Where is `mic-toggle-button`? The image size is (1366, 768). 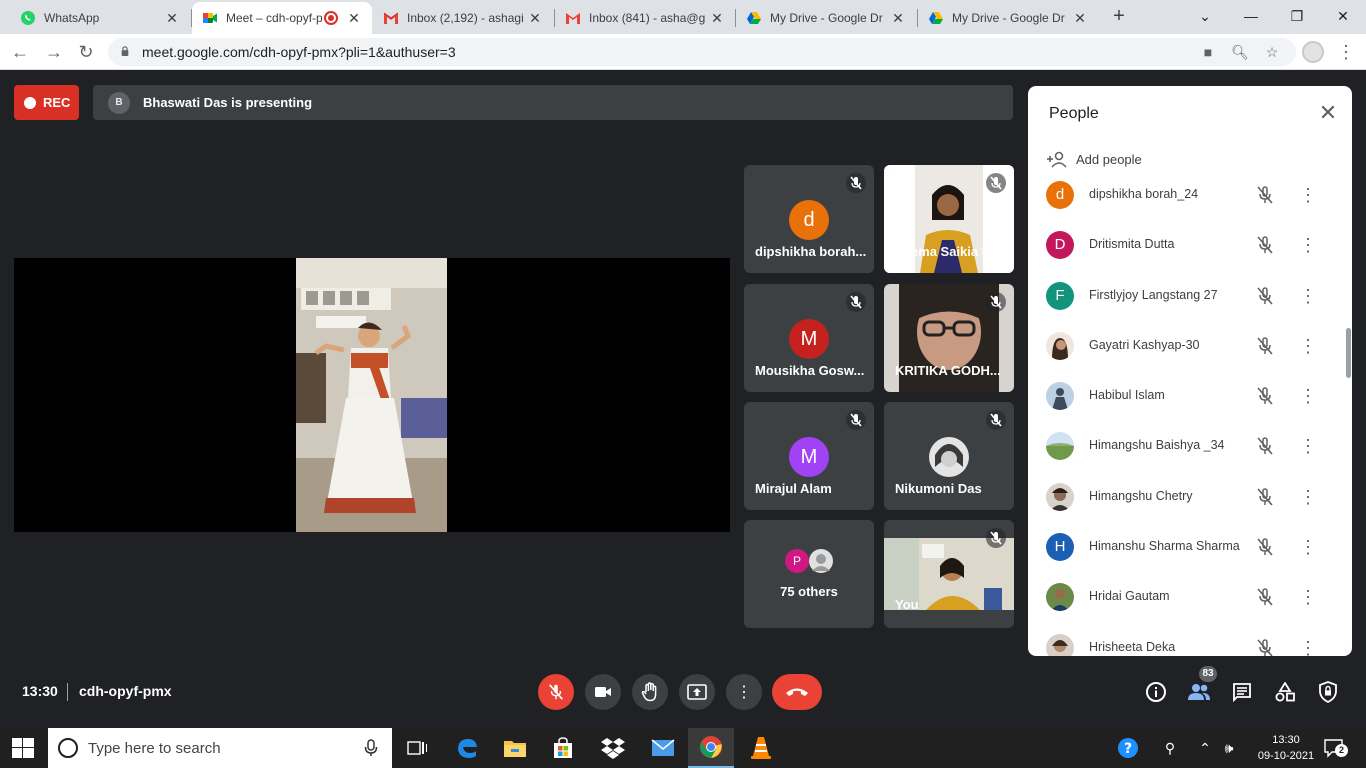 mic-toggle-button is located at coordinates (556, 692).